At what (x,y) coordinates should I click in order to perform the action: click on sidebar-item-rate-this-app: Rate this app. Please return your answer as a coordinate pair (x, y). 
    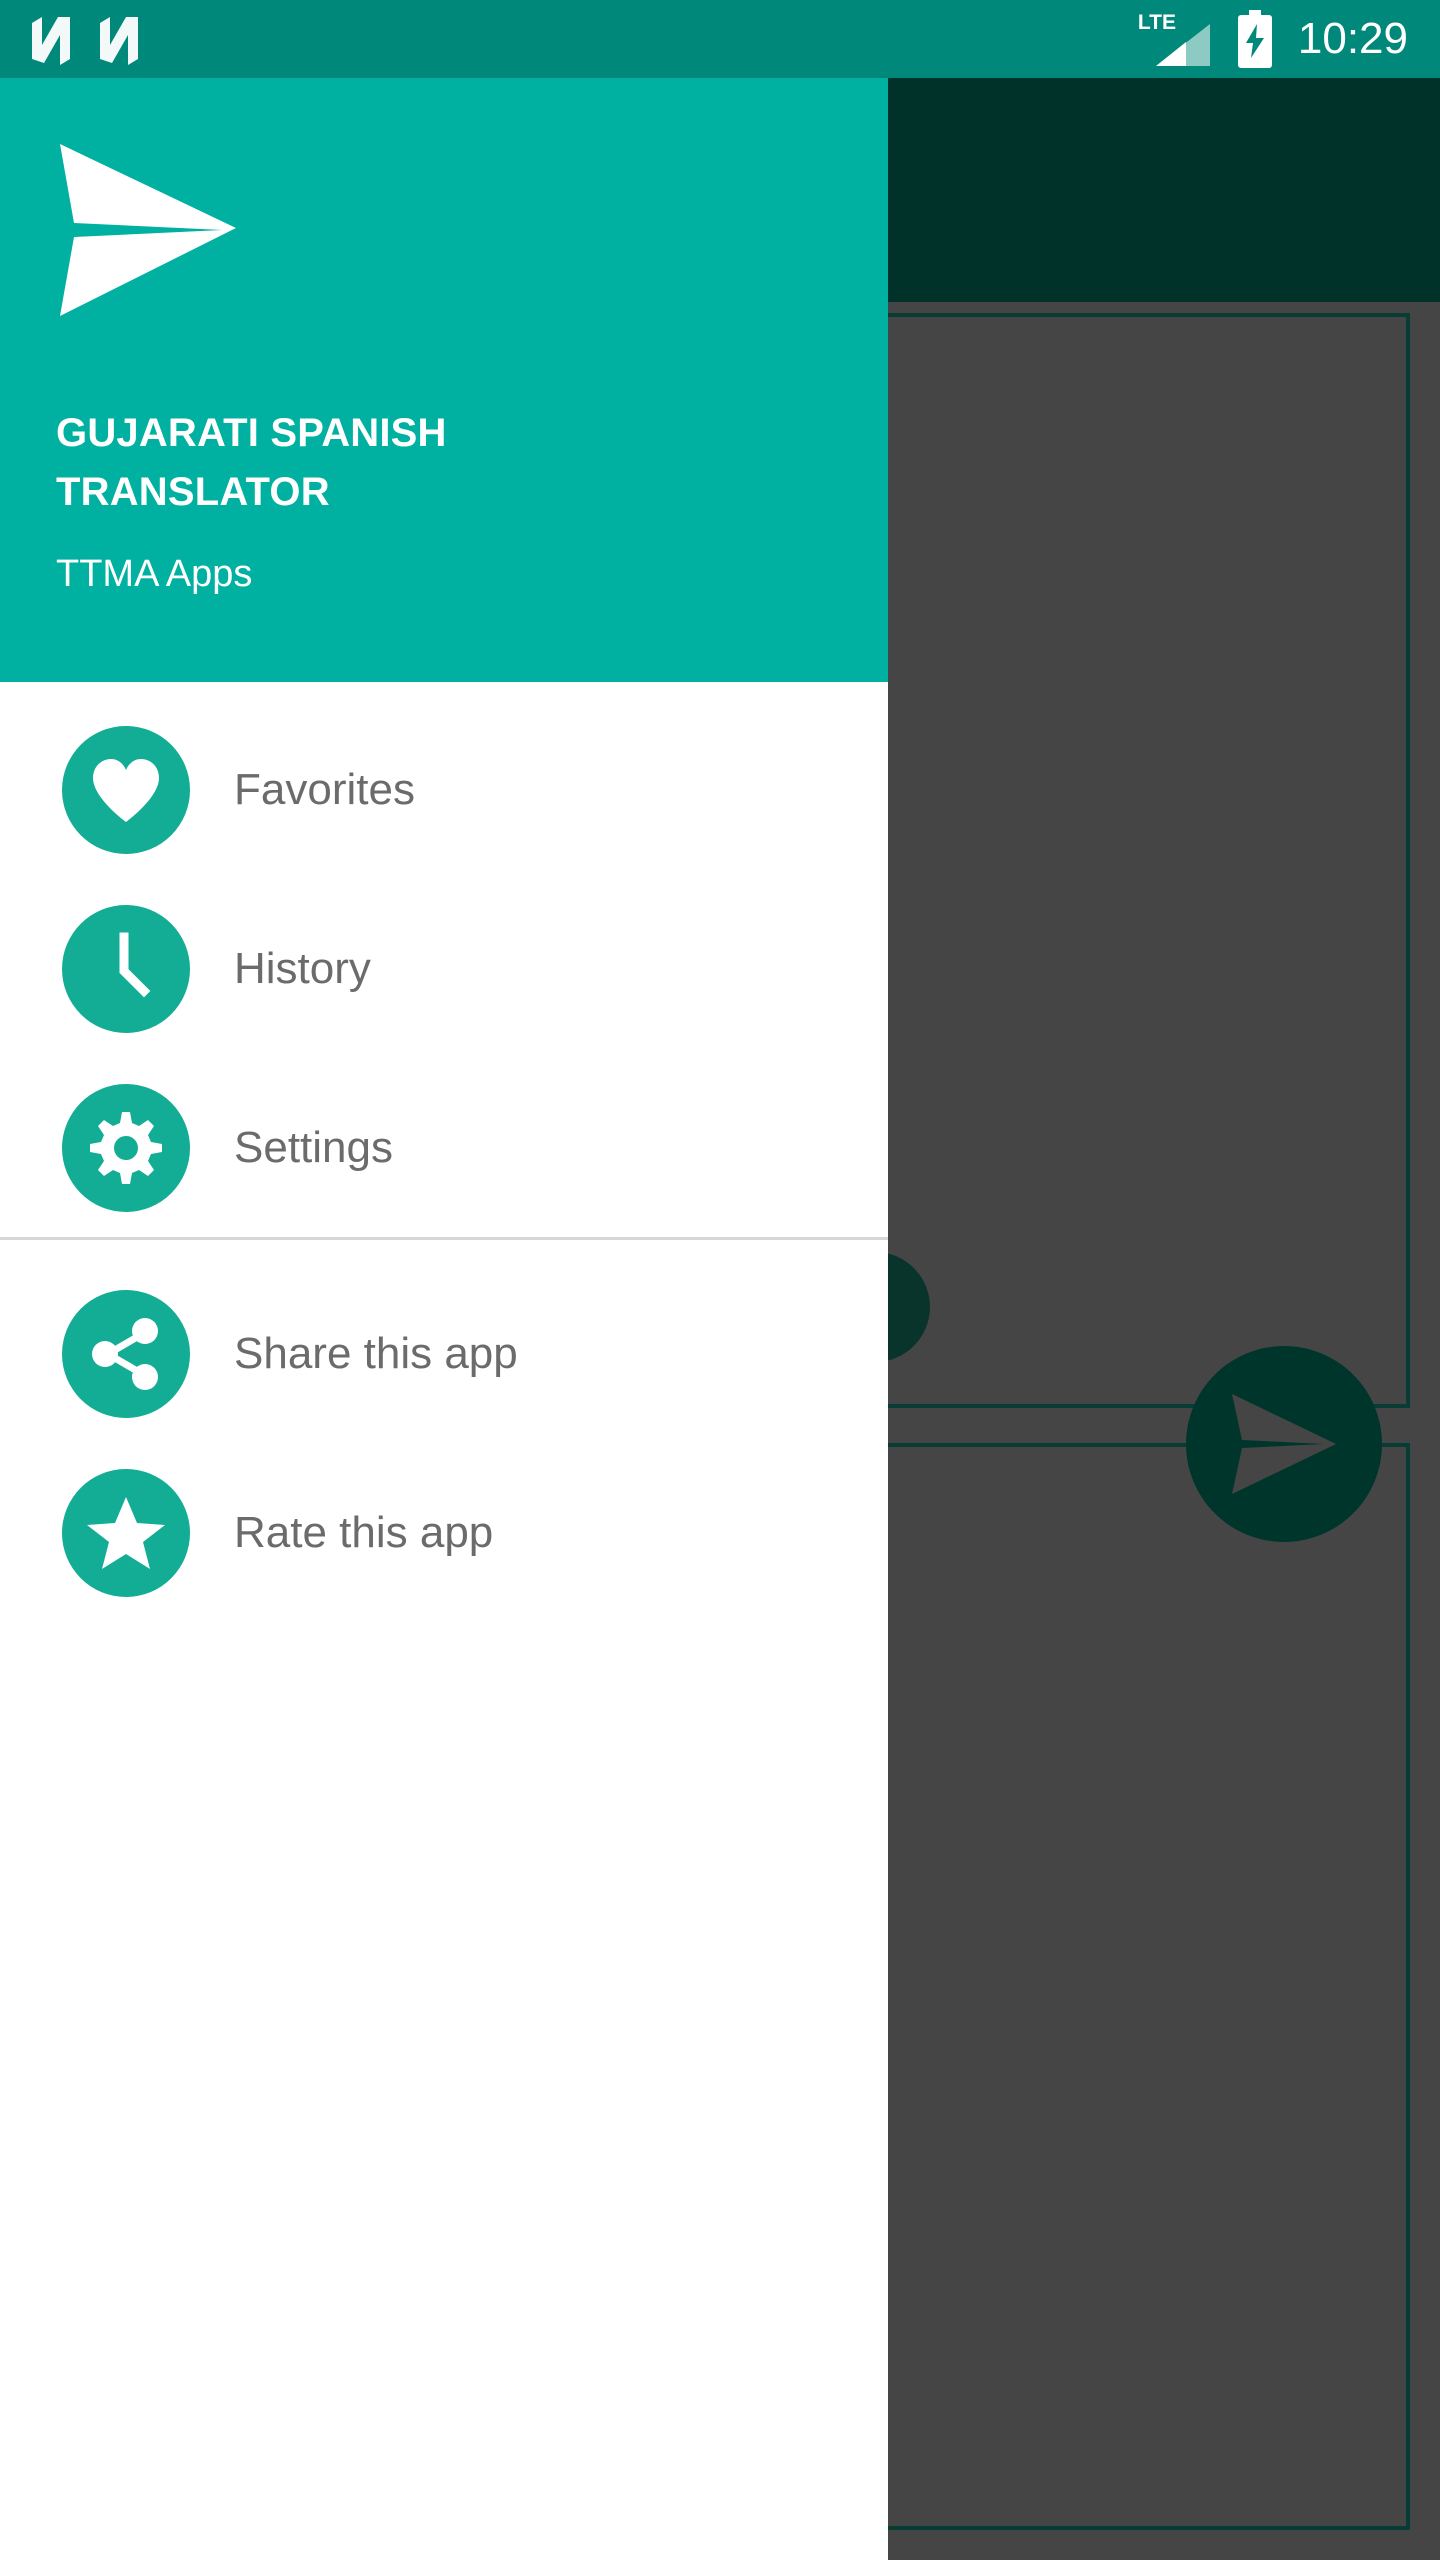
    Looking at the image, I should click on (444, 1532).